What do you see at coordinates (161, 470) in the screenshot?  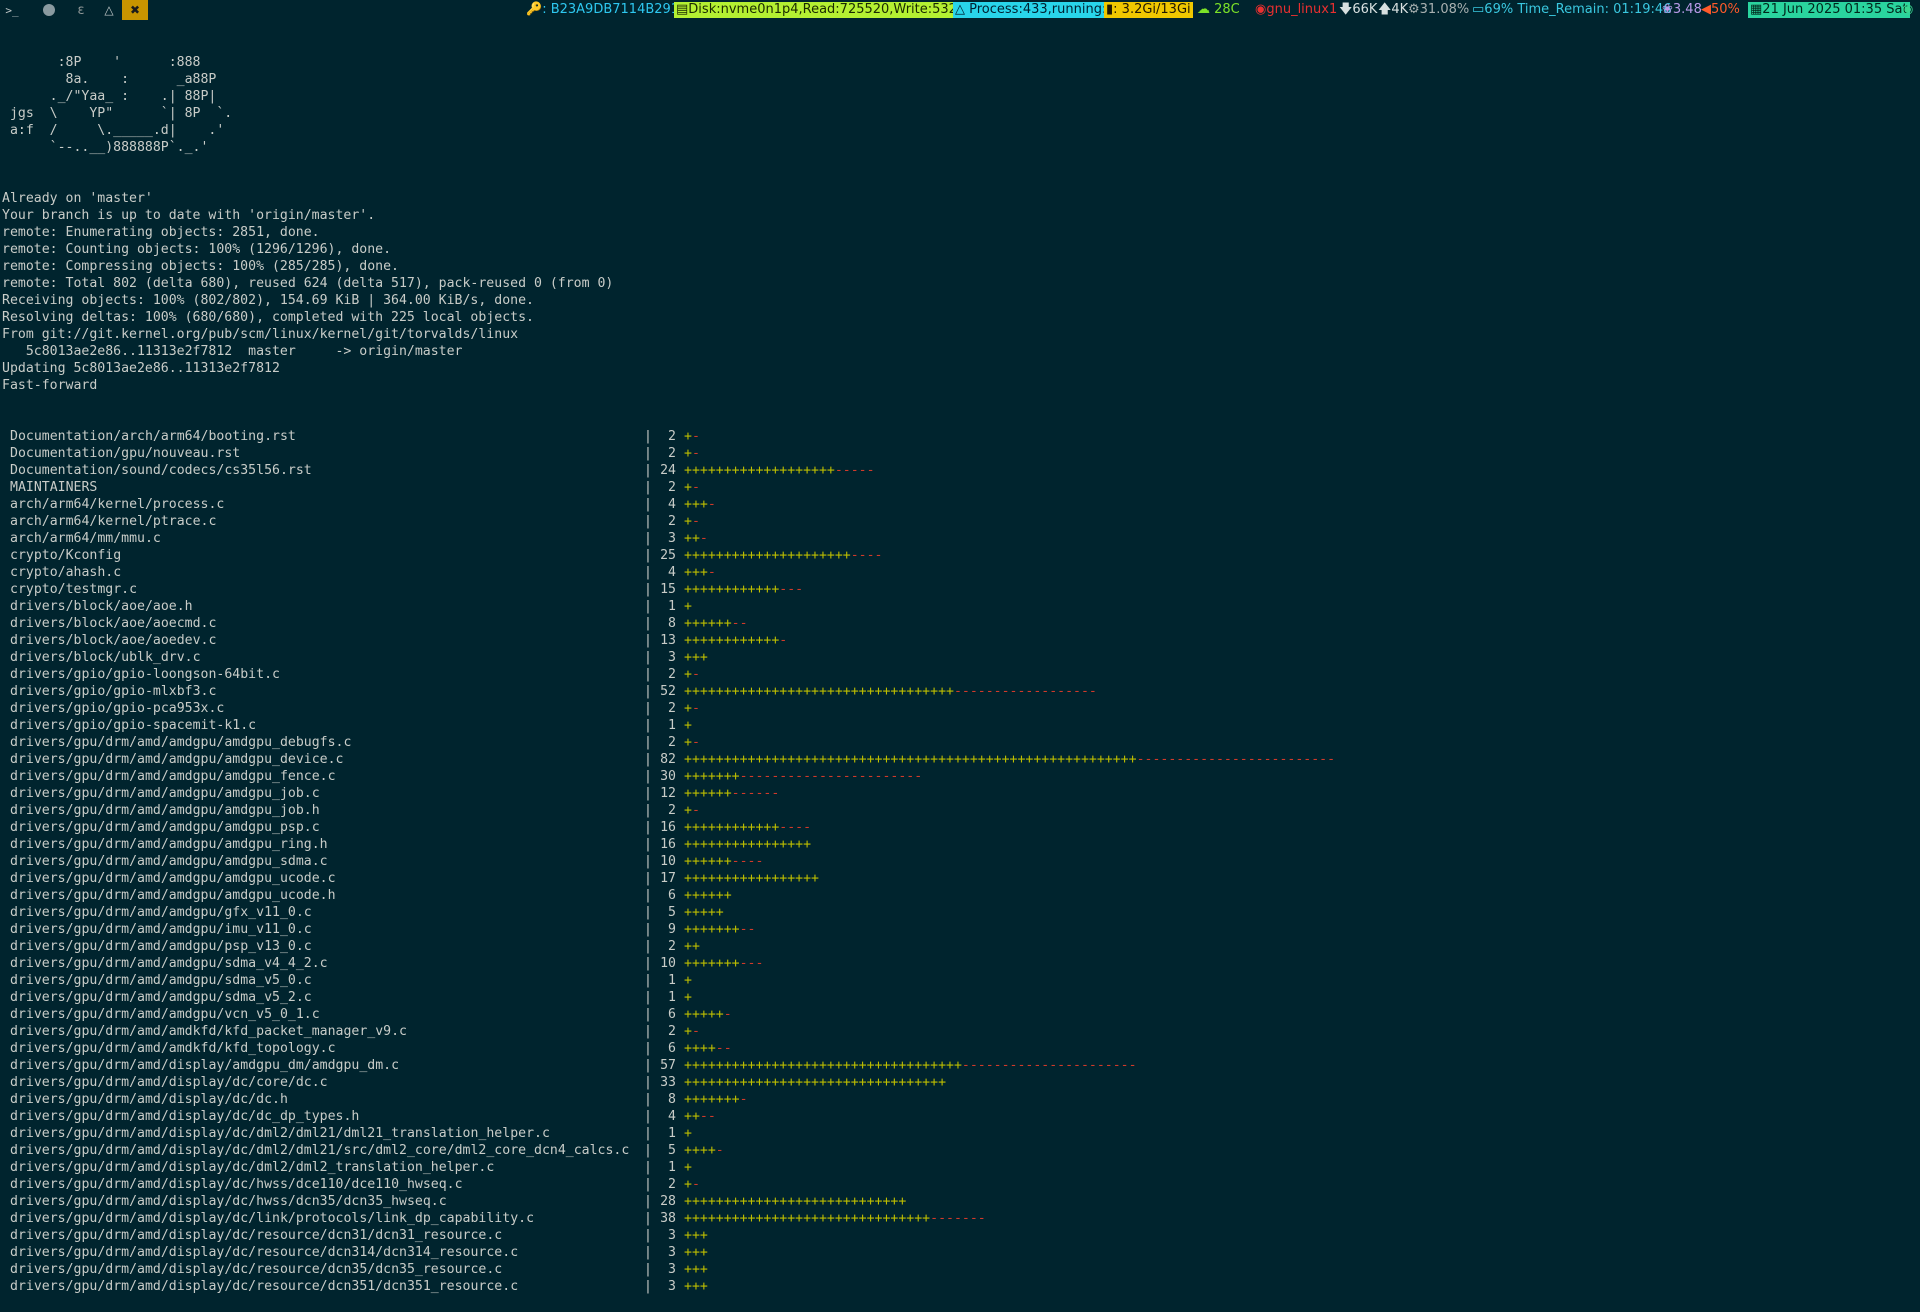 I see `diffstat-file: Documentation/sound/codecs/cs35l56.rst` at bounding box center [161, 470].